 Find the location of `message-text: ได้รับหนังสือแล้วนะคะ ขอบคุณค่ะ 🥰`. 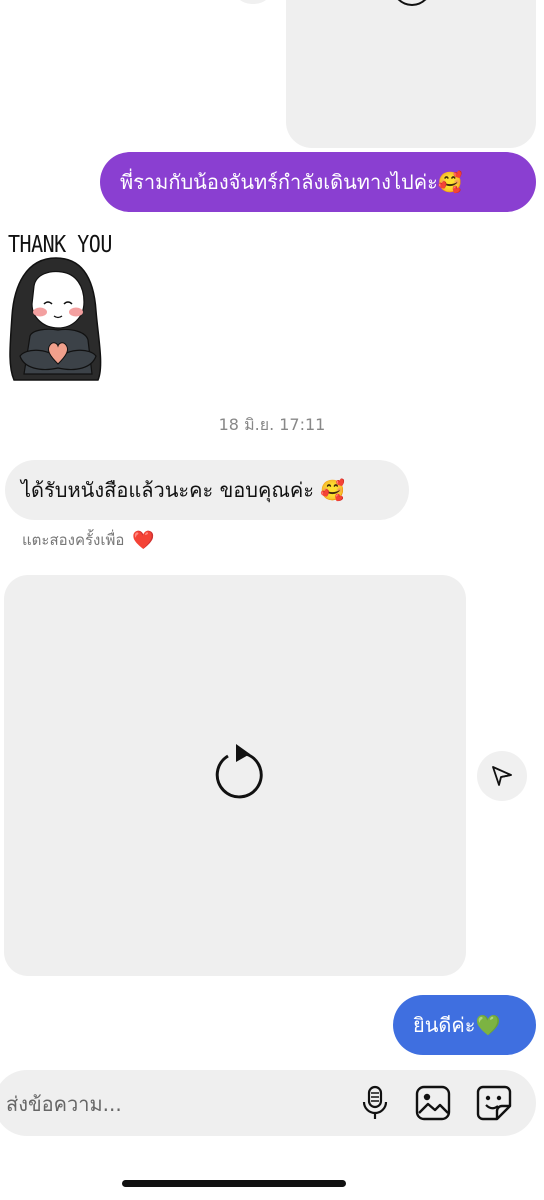

message-text: ได้รับหนังสือแล้วนะคะ ขอบคุณค่ะ 🥰 is located at coordinates (183, 490).